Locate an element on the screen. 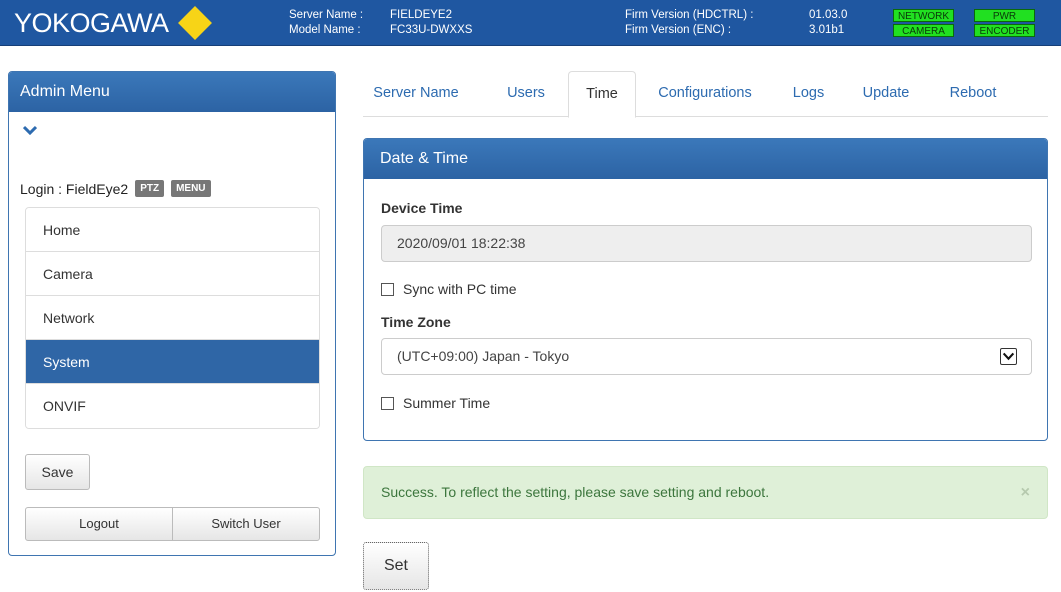 This screenshot has width=1061, height=592. close-icon: × is located at coordinates (1025, 492).